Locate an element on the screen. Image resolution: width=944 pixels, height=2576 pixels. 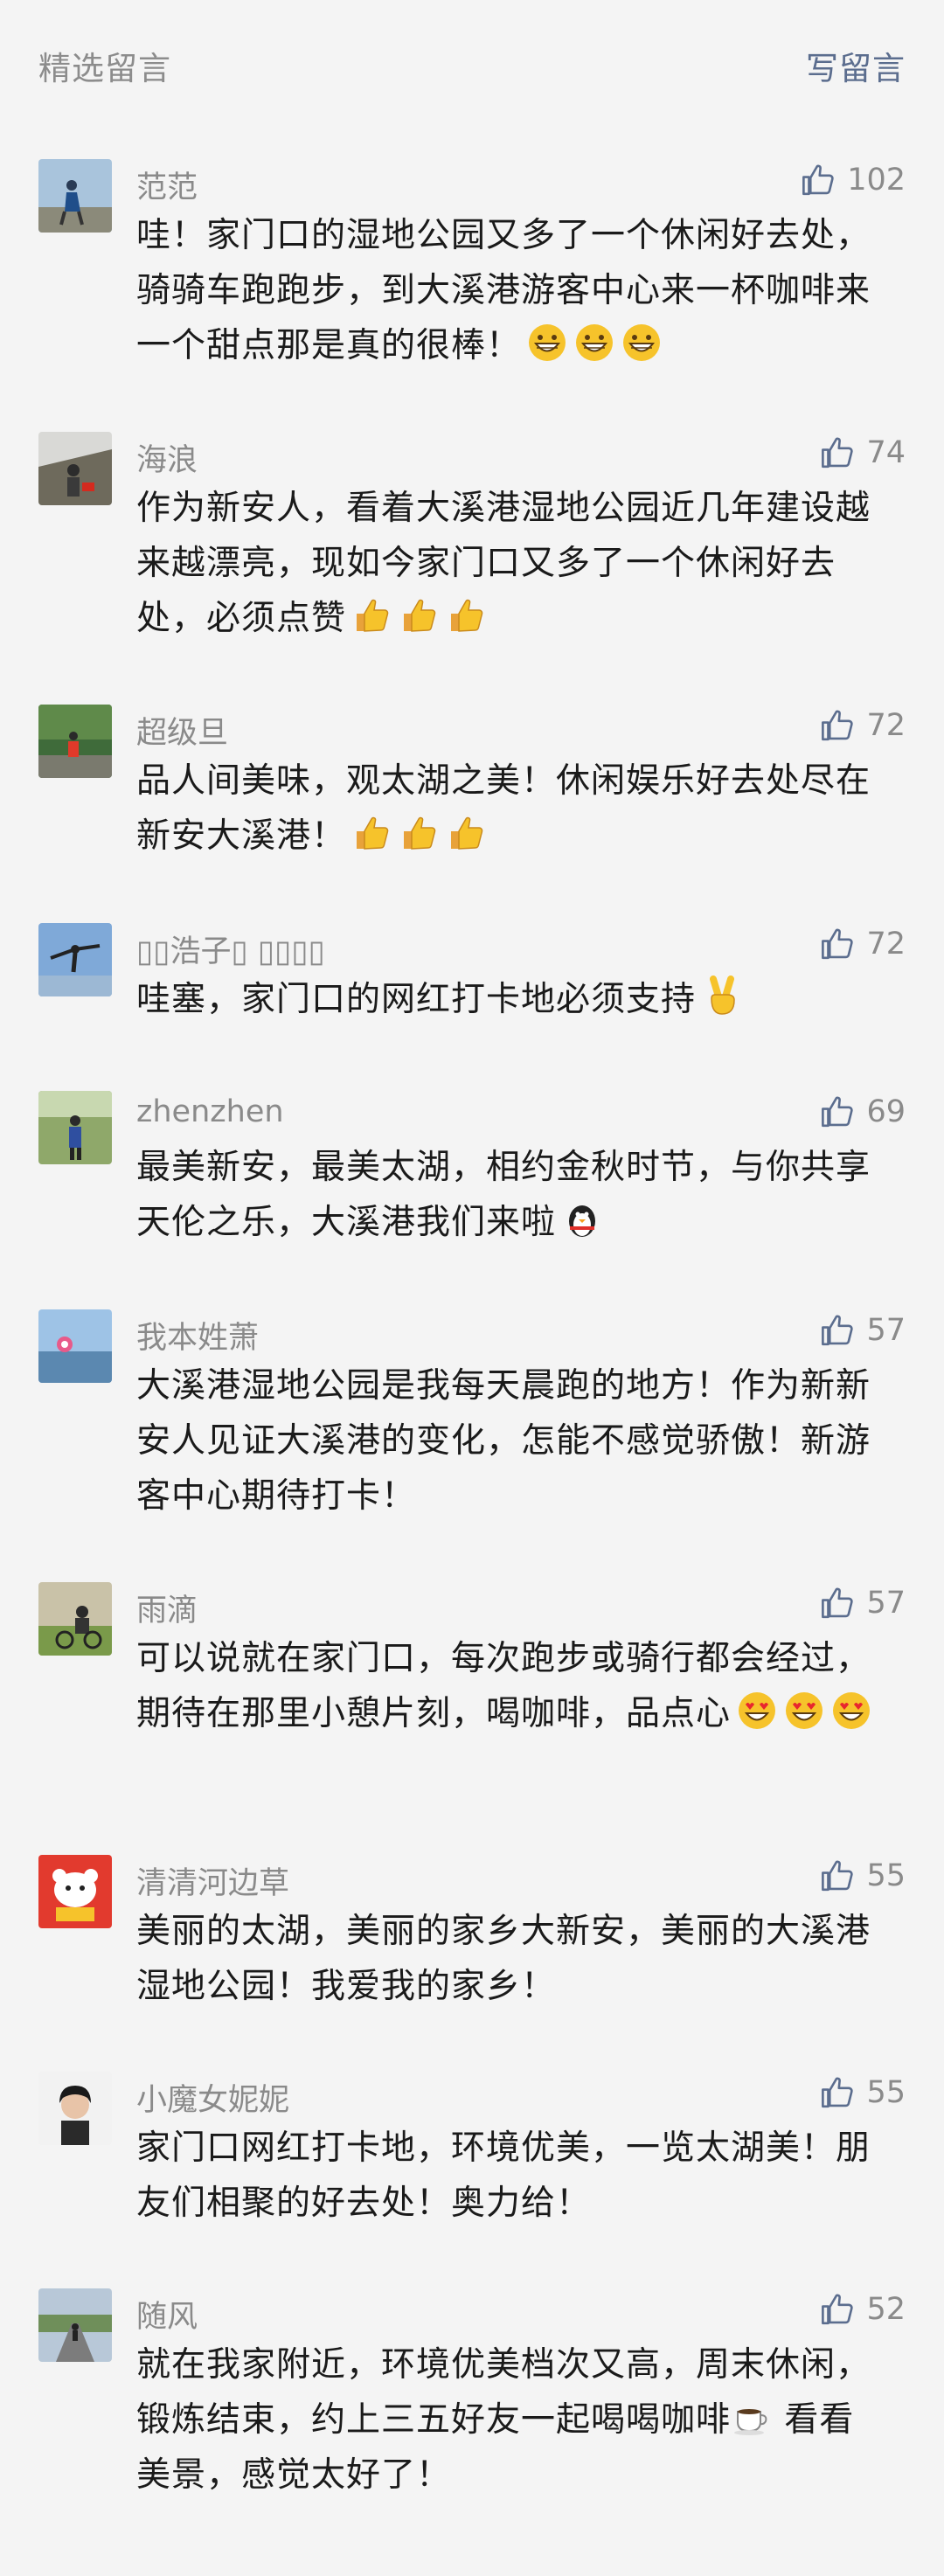
comment-body: 品人间美味，观太湖之美！休闲娱乐好去处尽在新安大溪港！ is located at coordinates (503, 808).